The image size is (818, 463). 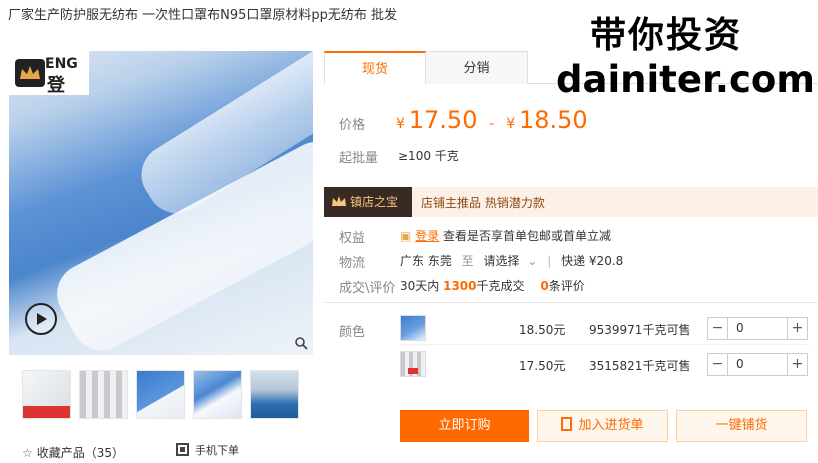 I want to click on rights-label: 权益, so click(x=352, y=238).